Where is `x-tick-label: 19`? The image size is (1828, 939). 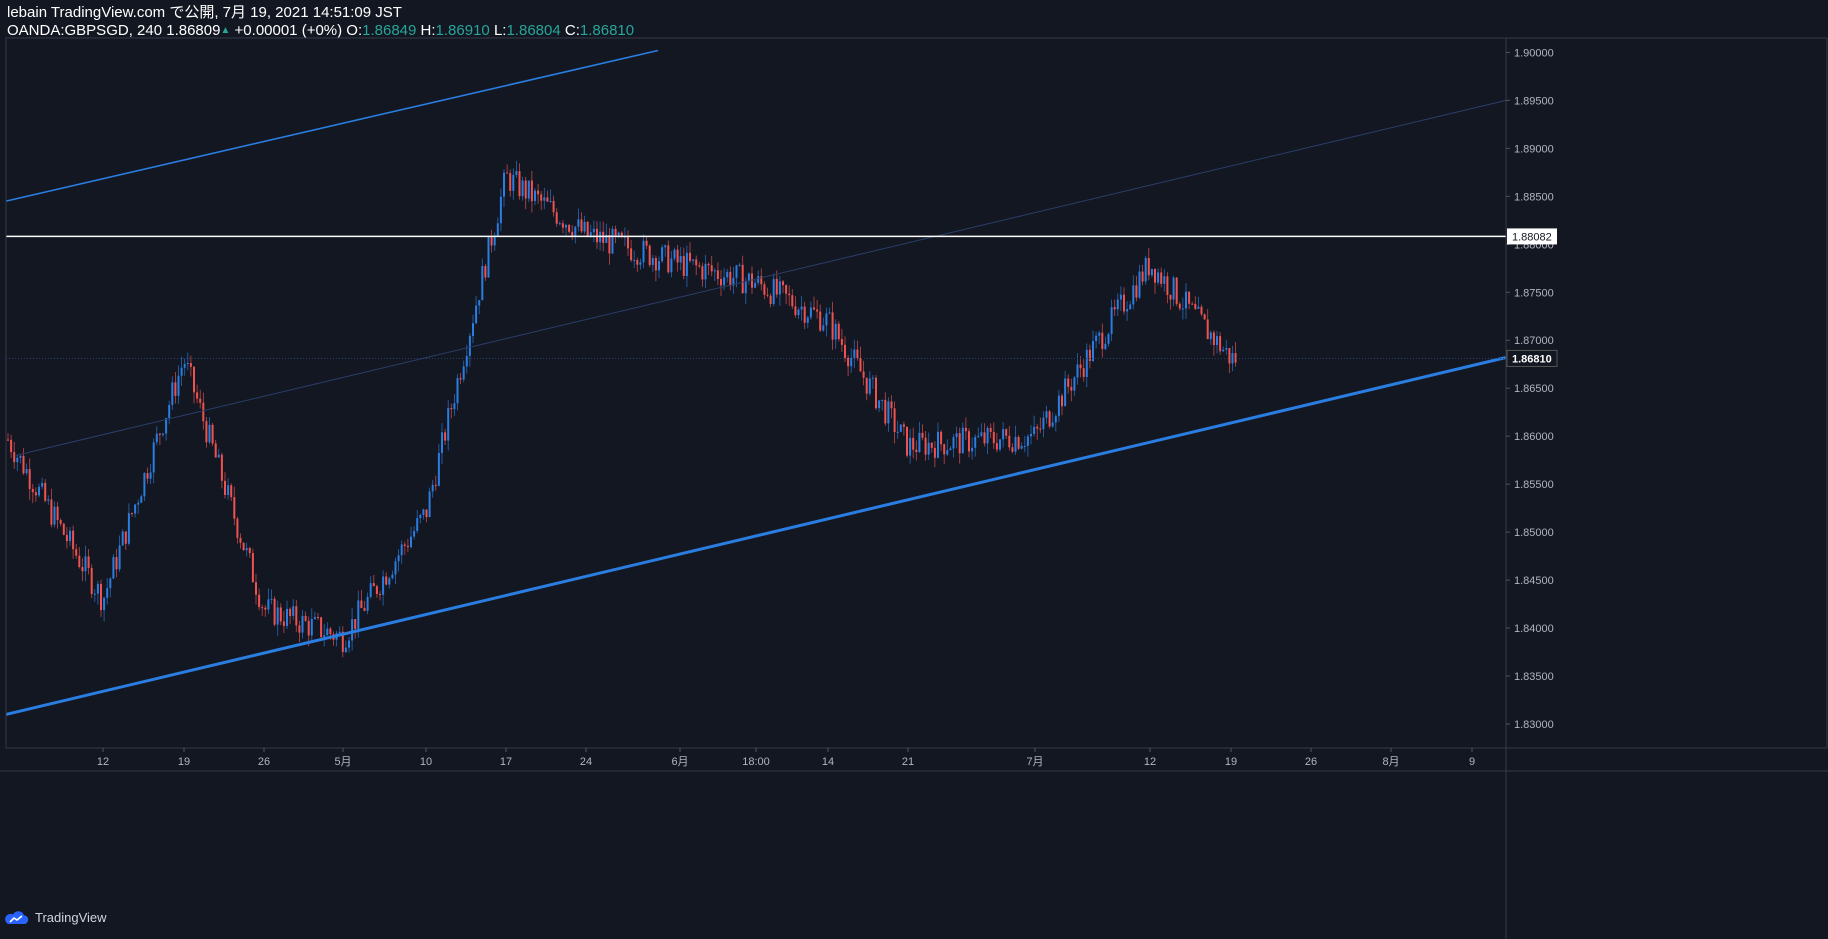 x-tick-label: 19 is located at coordinates (184, 762).